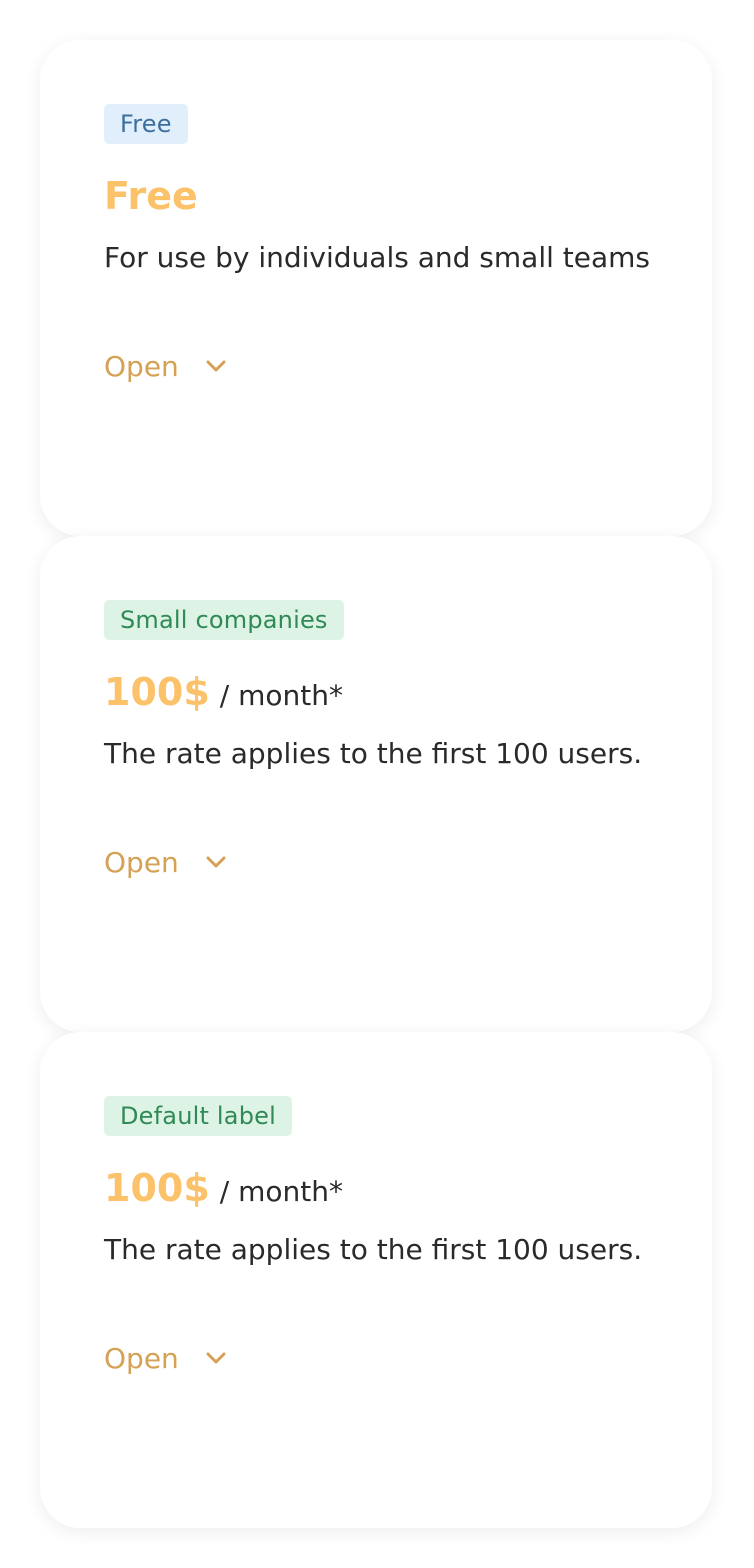 This screenshot has width=754, height=1568. Describe the element at coordinates (151, 196) in the screenshot. I see `plan-price: Free` at that location.